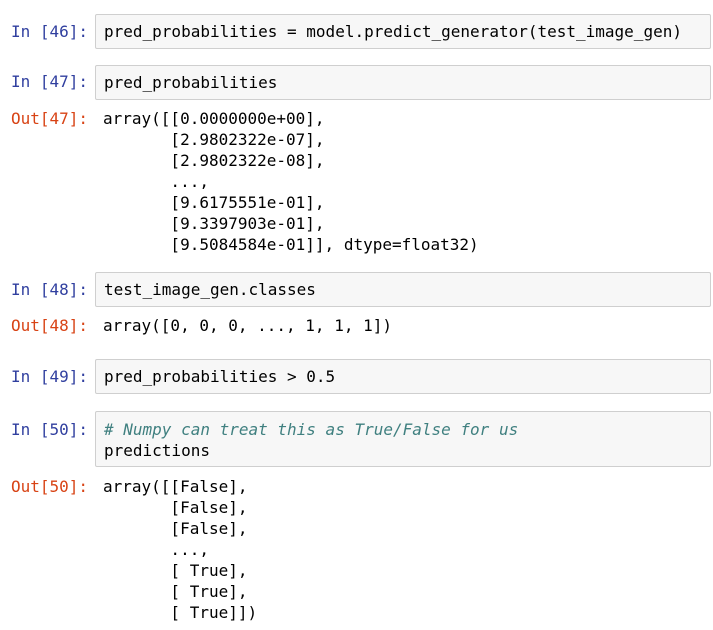  What do you see at coordinates (214, 223) in the screenshot?
I see `output-line: [9.3397903e-01],` at bounding box center [214, 223].